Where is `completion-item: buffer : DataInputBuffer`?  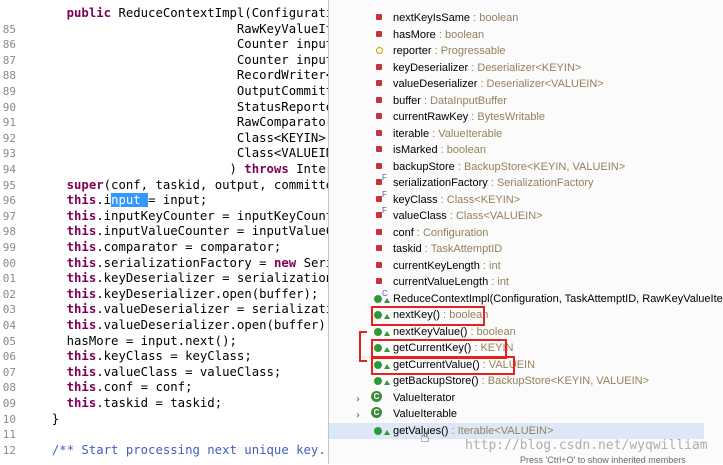 completion-item: buffer : DataInputBuffer is located at coordinates (516, 101).